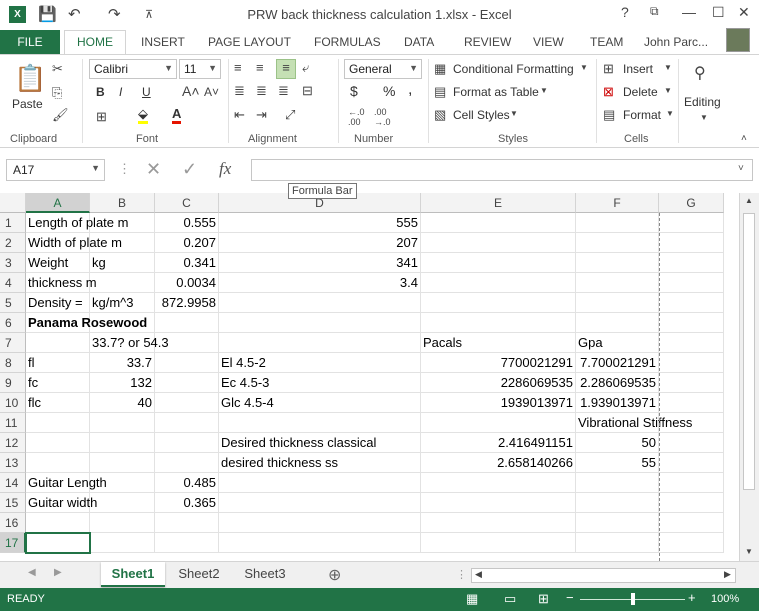 The height and width of the screenshot is (611, 759). I want to click on cell-a11, so click(58, 423).